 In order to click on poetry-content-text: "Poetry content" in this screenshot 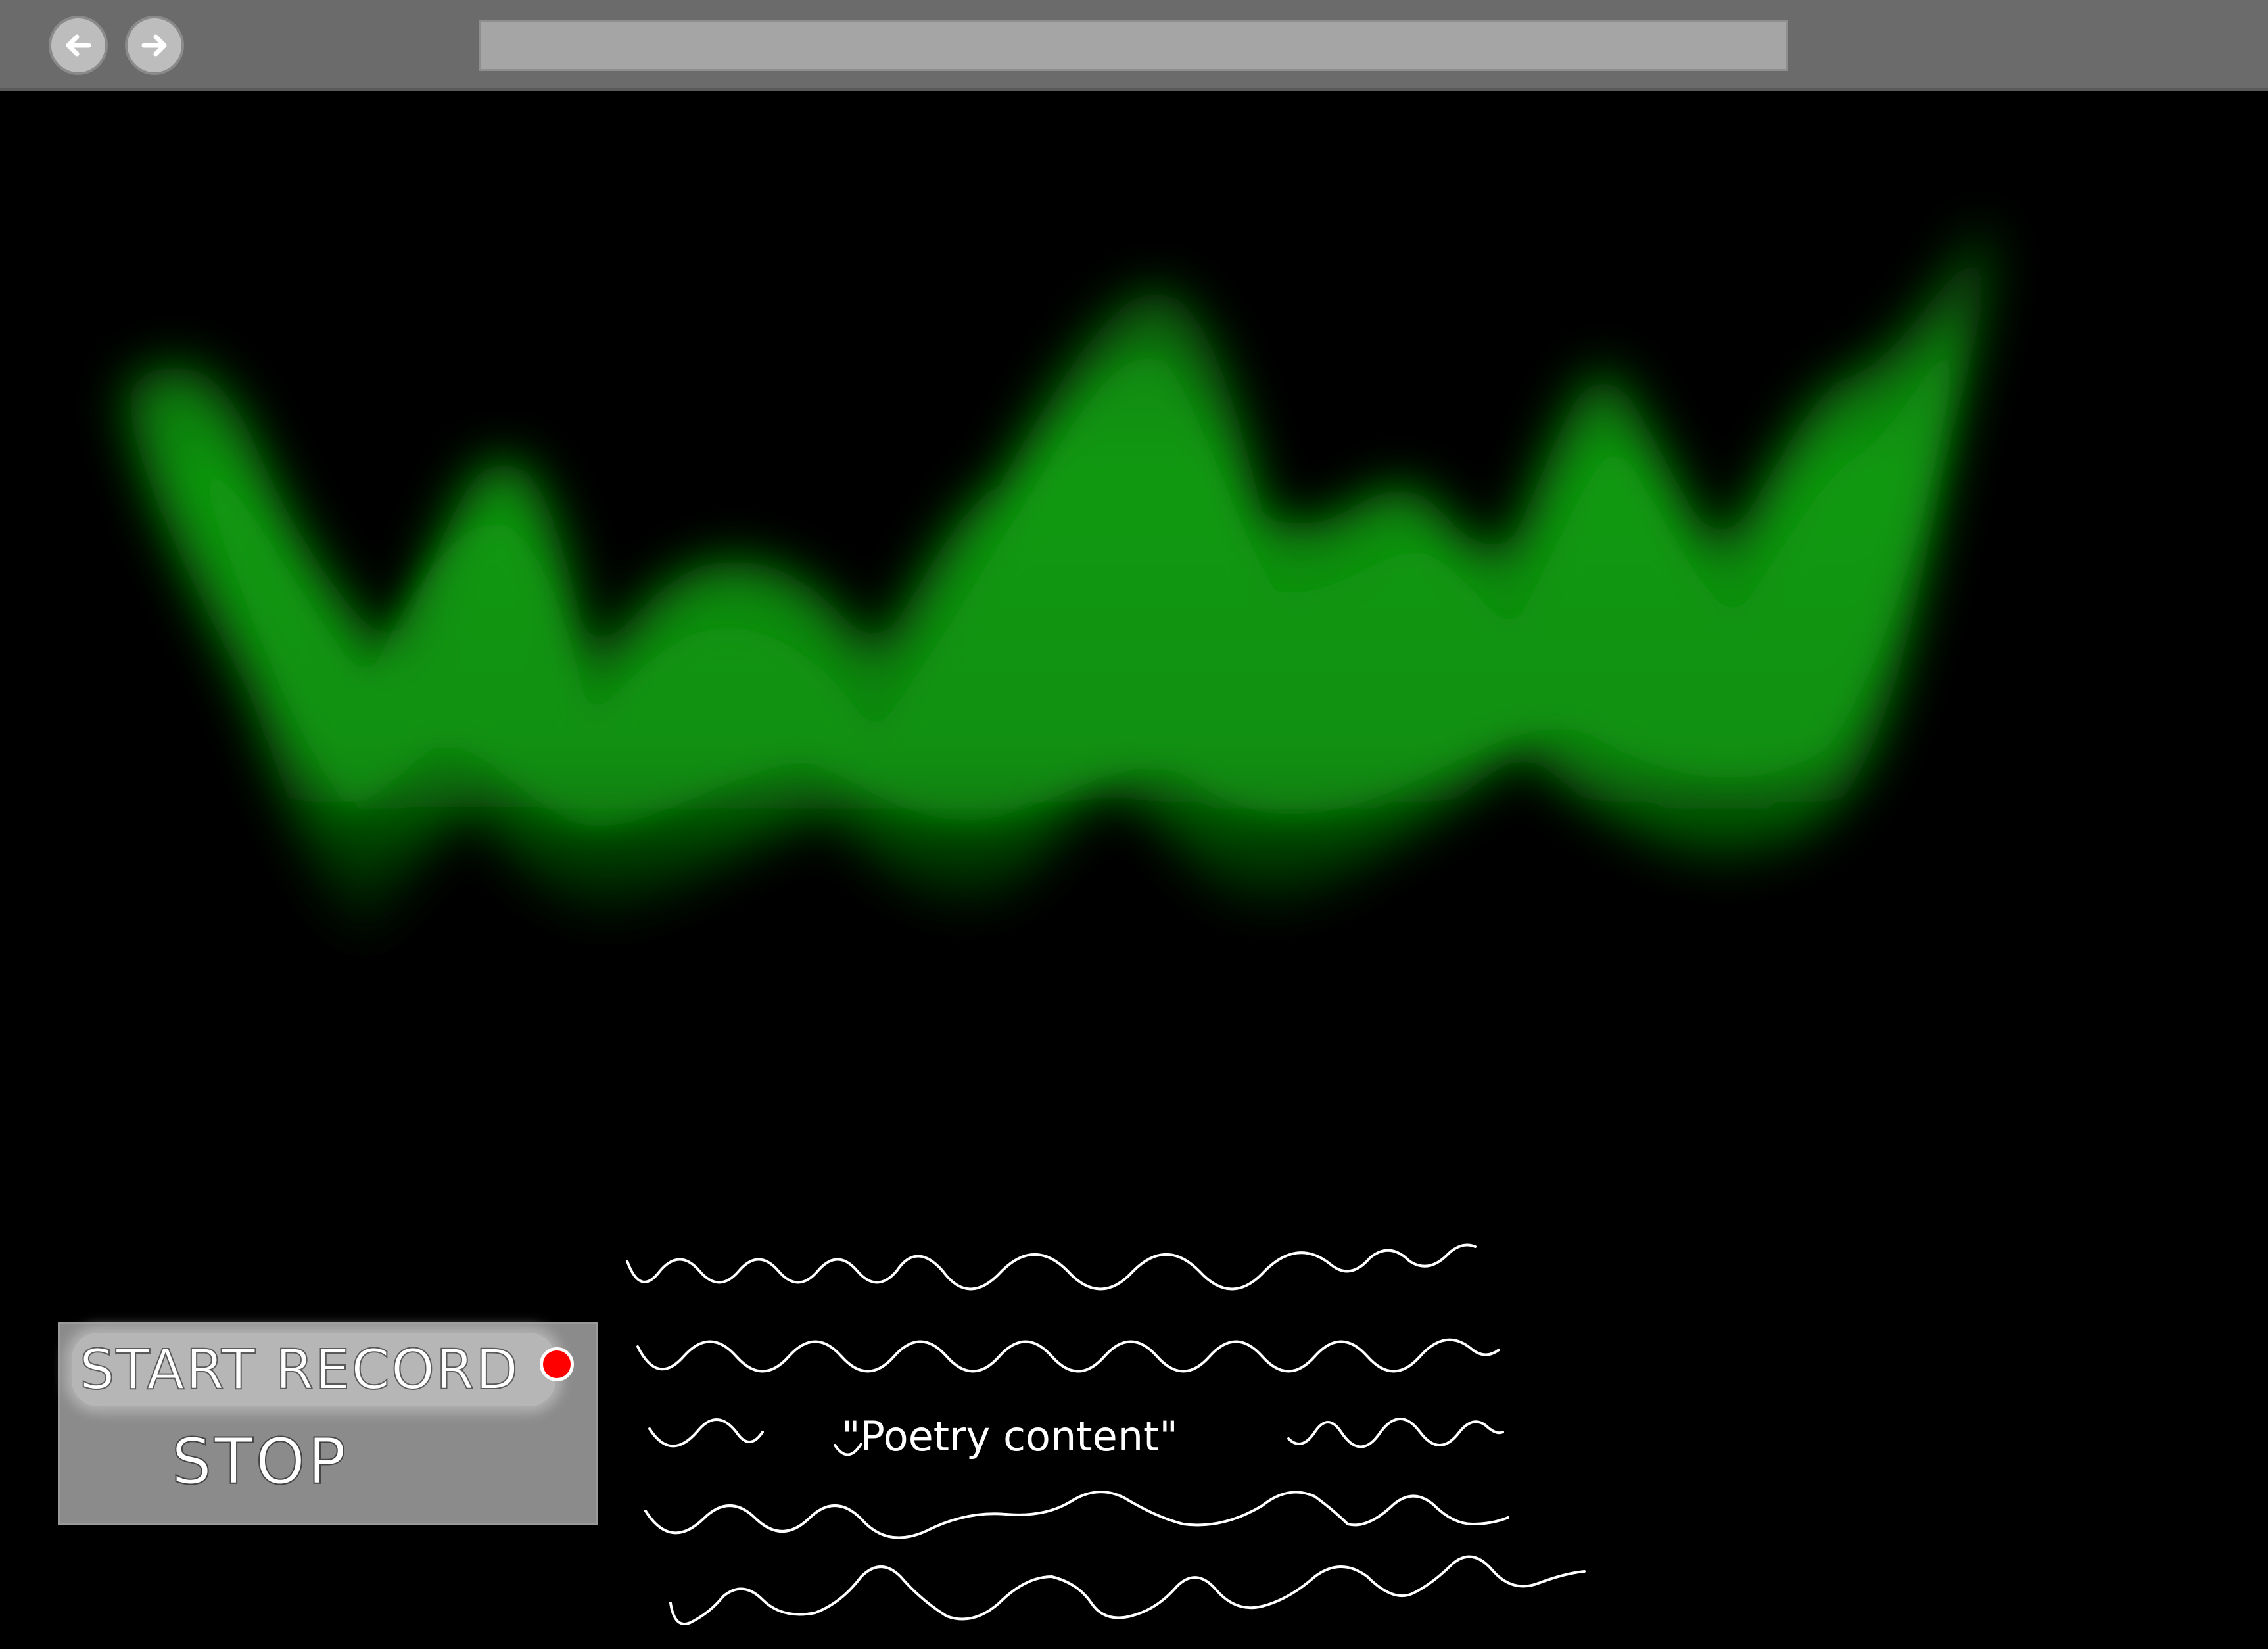, I will do `click(1009, 1436)`.